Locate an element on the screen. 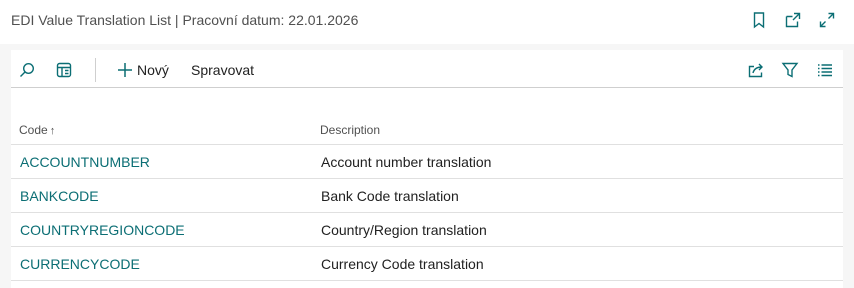  table-row: CURRENCYCODE Currency Code translation is located at coordinates (427, 264).